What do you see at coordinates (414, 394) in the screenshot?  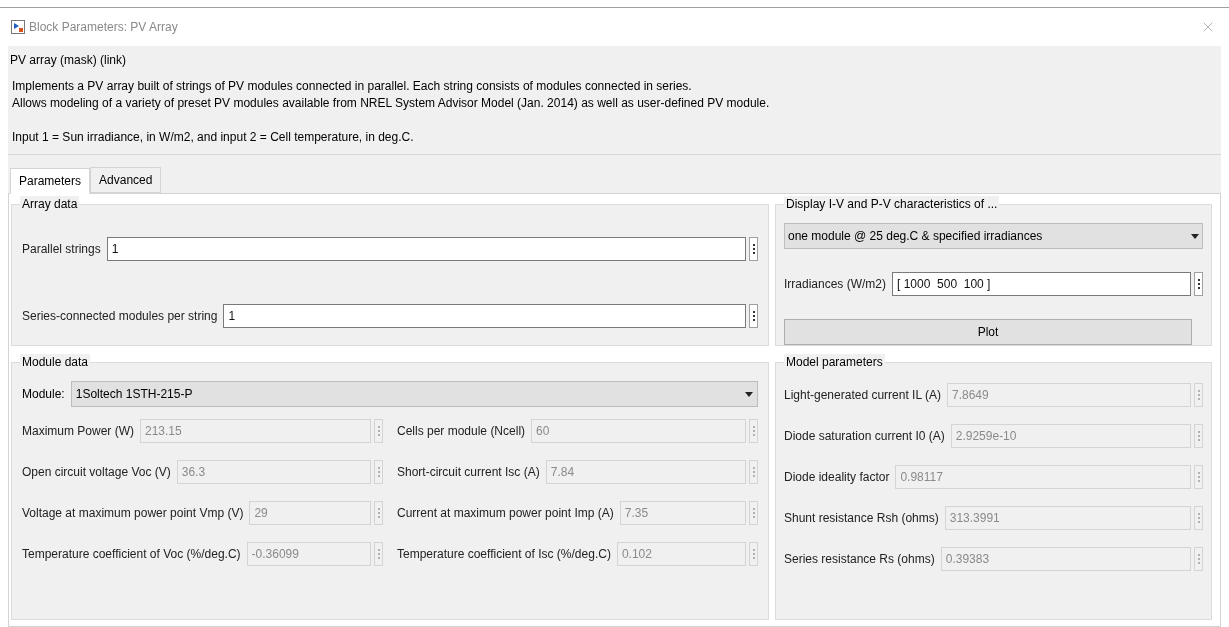 I see `module-dropdown: 1Soltech 1STH-215-P` at bounding box center [414, 394].